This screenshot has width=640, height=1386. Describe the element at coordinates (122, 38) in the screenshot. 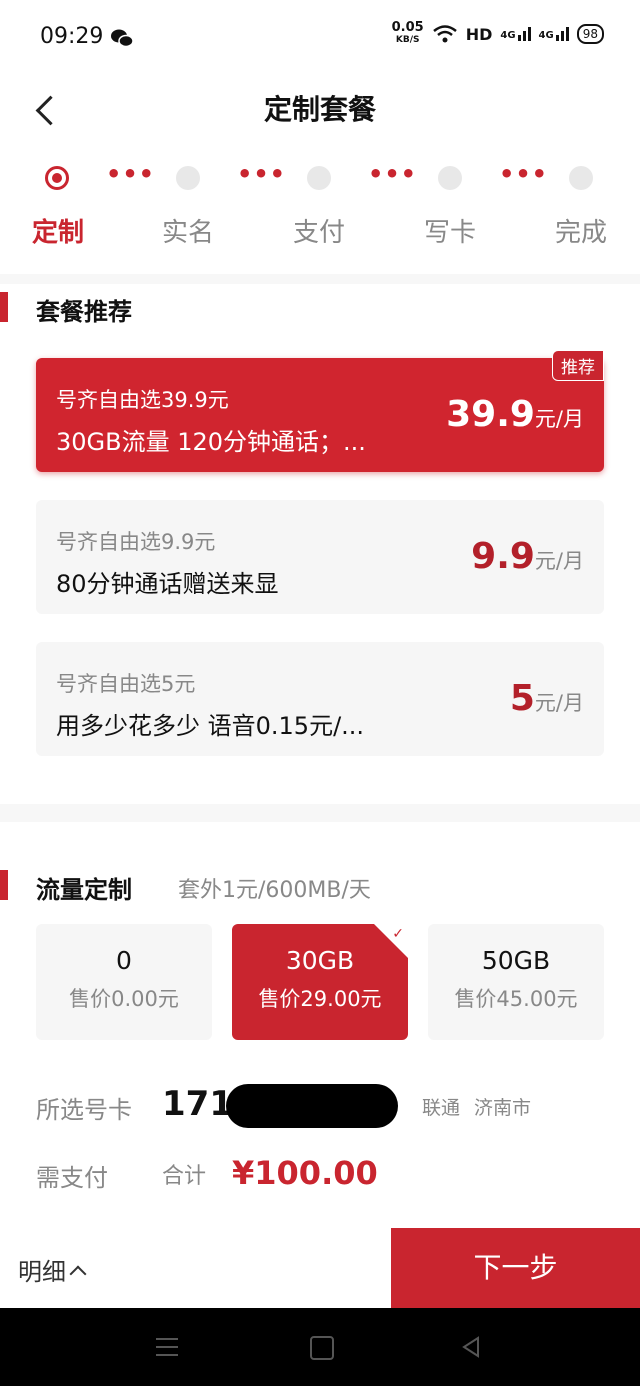

I see `wechat-icon` at that location.